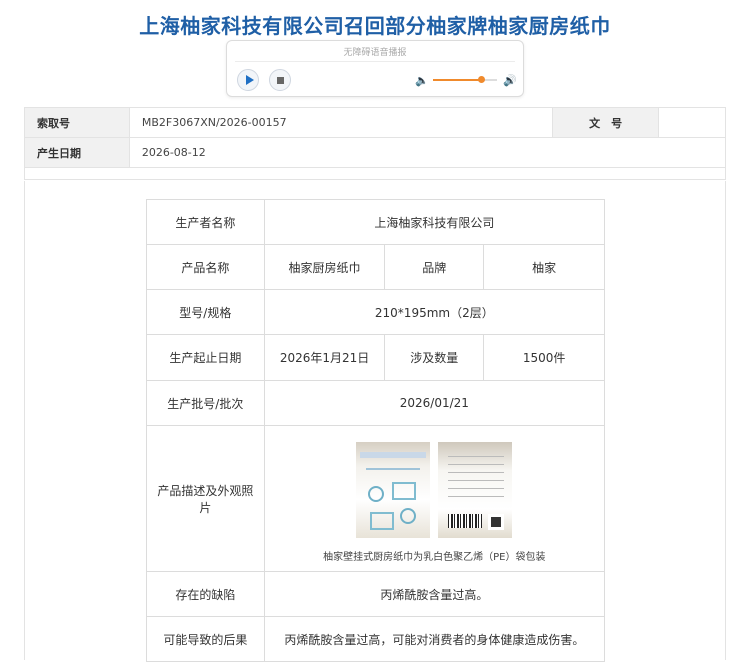 This screenshot has height=662, width=750. I want to click on product-photo-back, so click(475, 490).